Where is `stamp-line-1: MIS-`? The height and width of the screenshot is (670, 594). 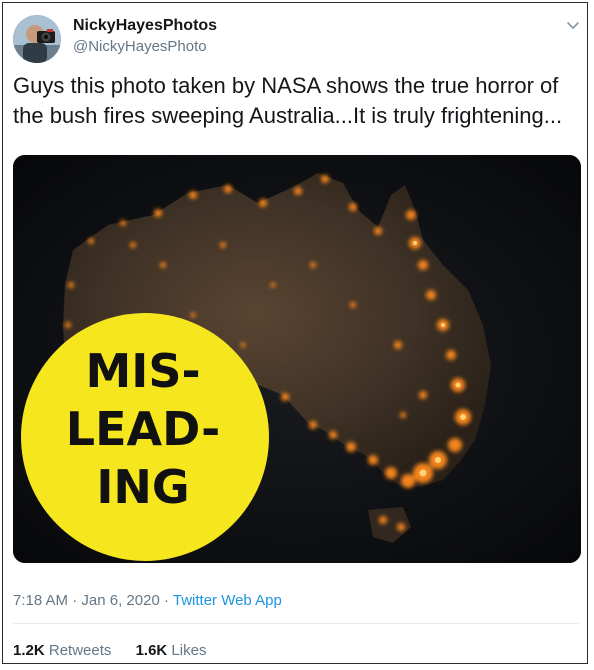 stamp-line-1: MIS- is located at coordinates (142, 371).